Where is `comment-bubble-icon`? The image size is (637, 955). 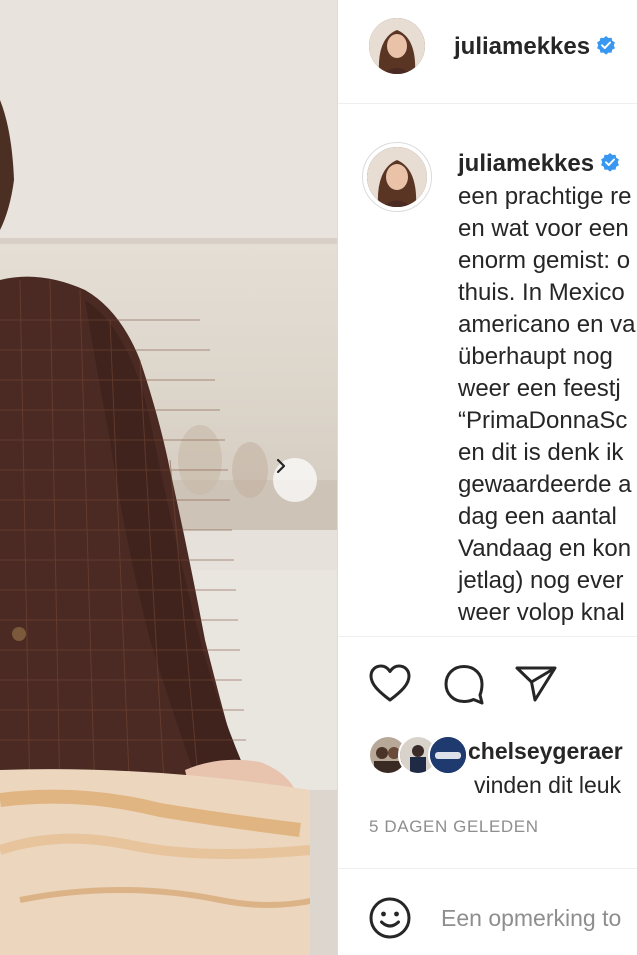 comment-bubble-icon is located at coordinates (464, 685).